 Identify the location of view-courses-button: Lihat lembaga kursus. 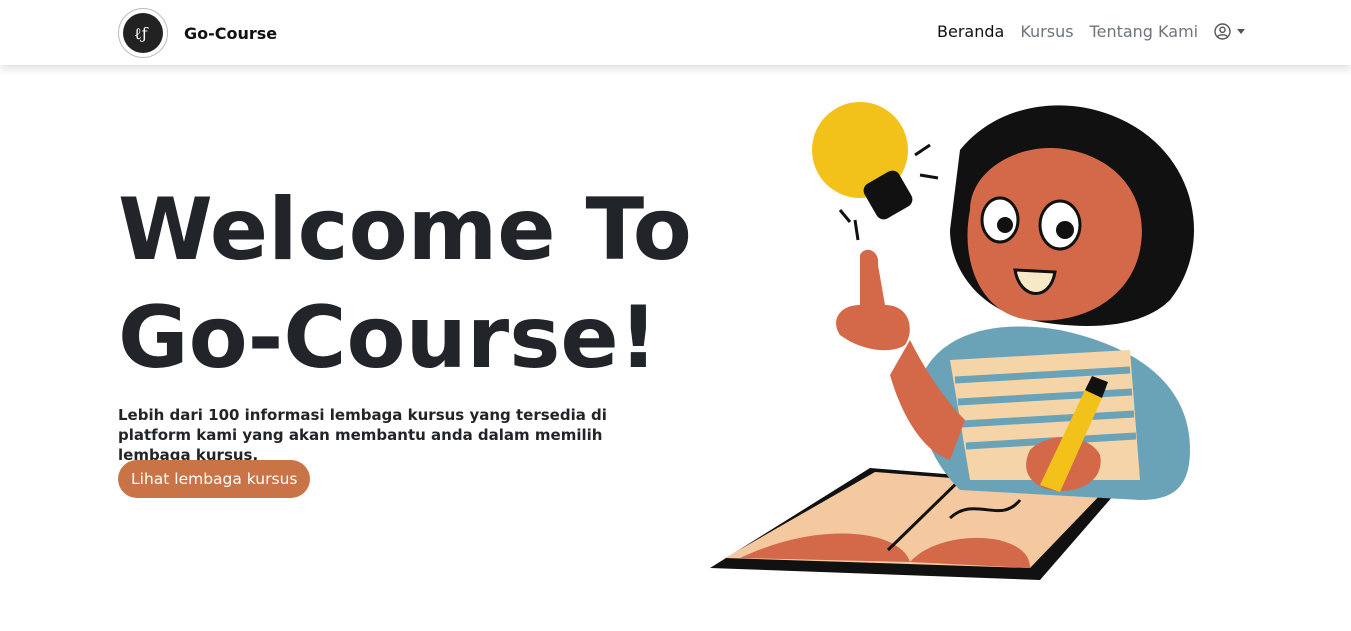
(214, 479).